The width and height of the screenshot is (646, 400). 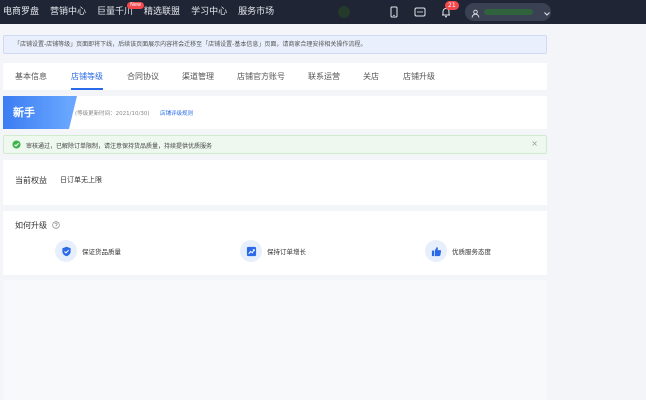 I want to click on tab-contracts: 合同协议, so click(x=143, y=76).